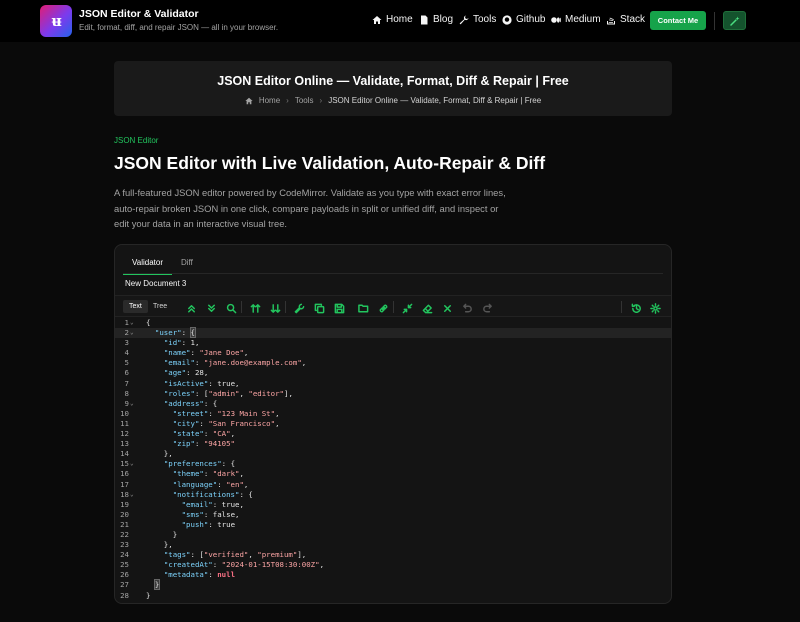  I want to click on code-line: 13 "zip": "94105", so click(178, 444).